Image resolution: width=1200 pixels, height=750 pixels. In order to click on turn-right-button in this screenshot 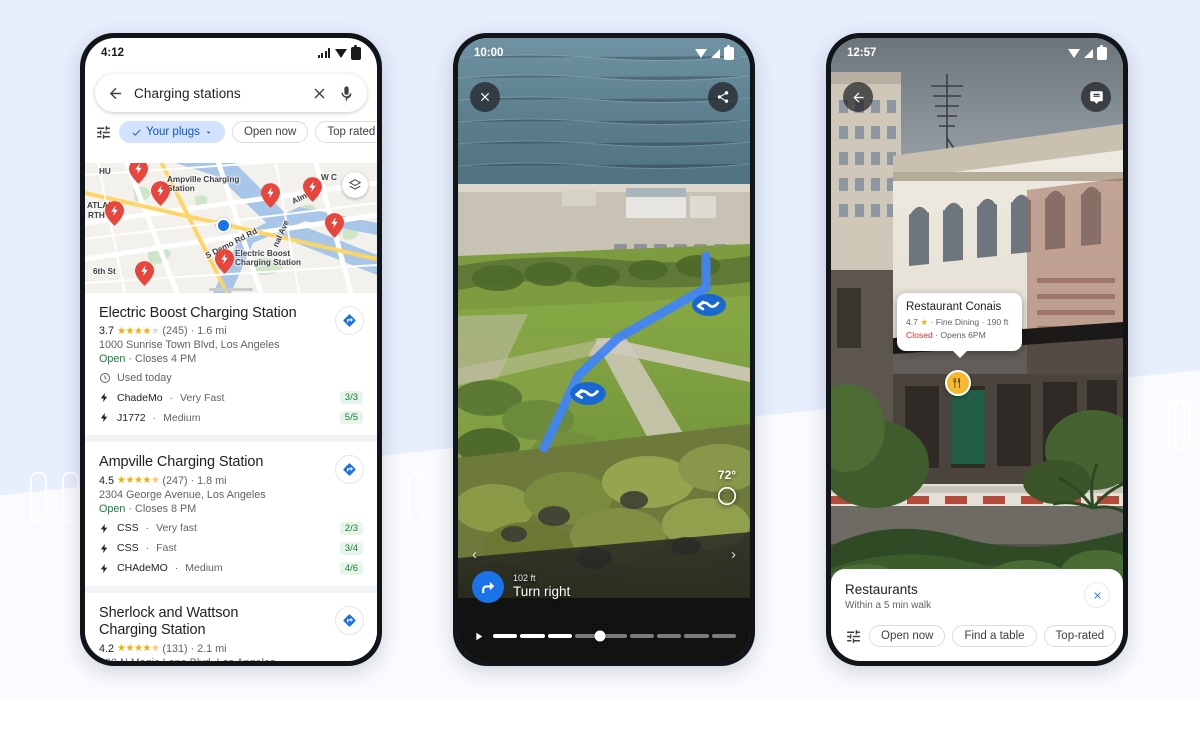, I will do `click(488, 587)`.